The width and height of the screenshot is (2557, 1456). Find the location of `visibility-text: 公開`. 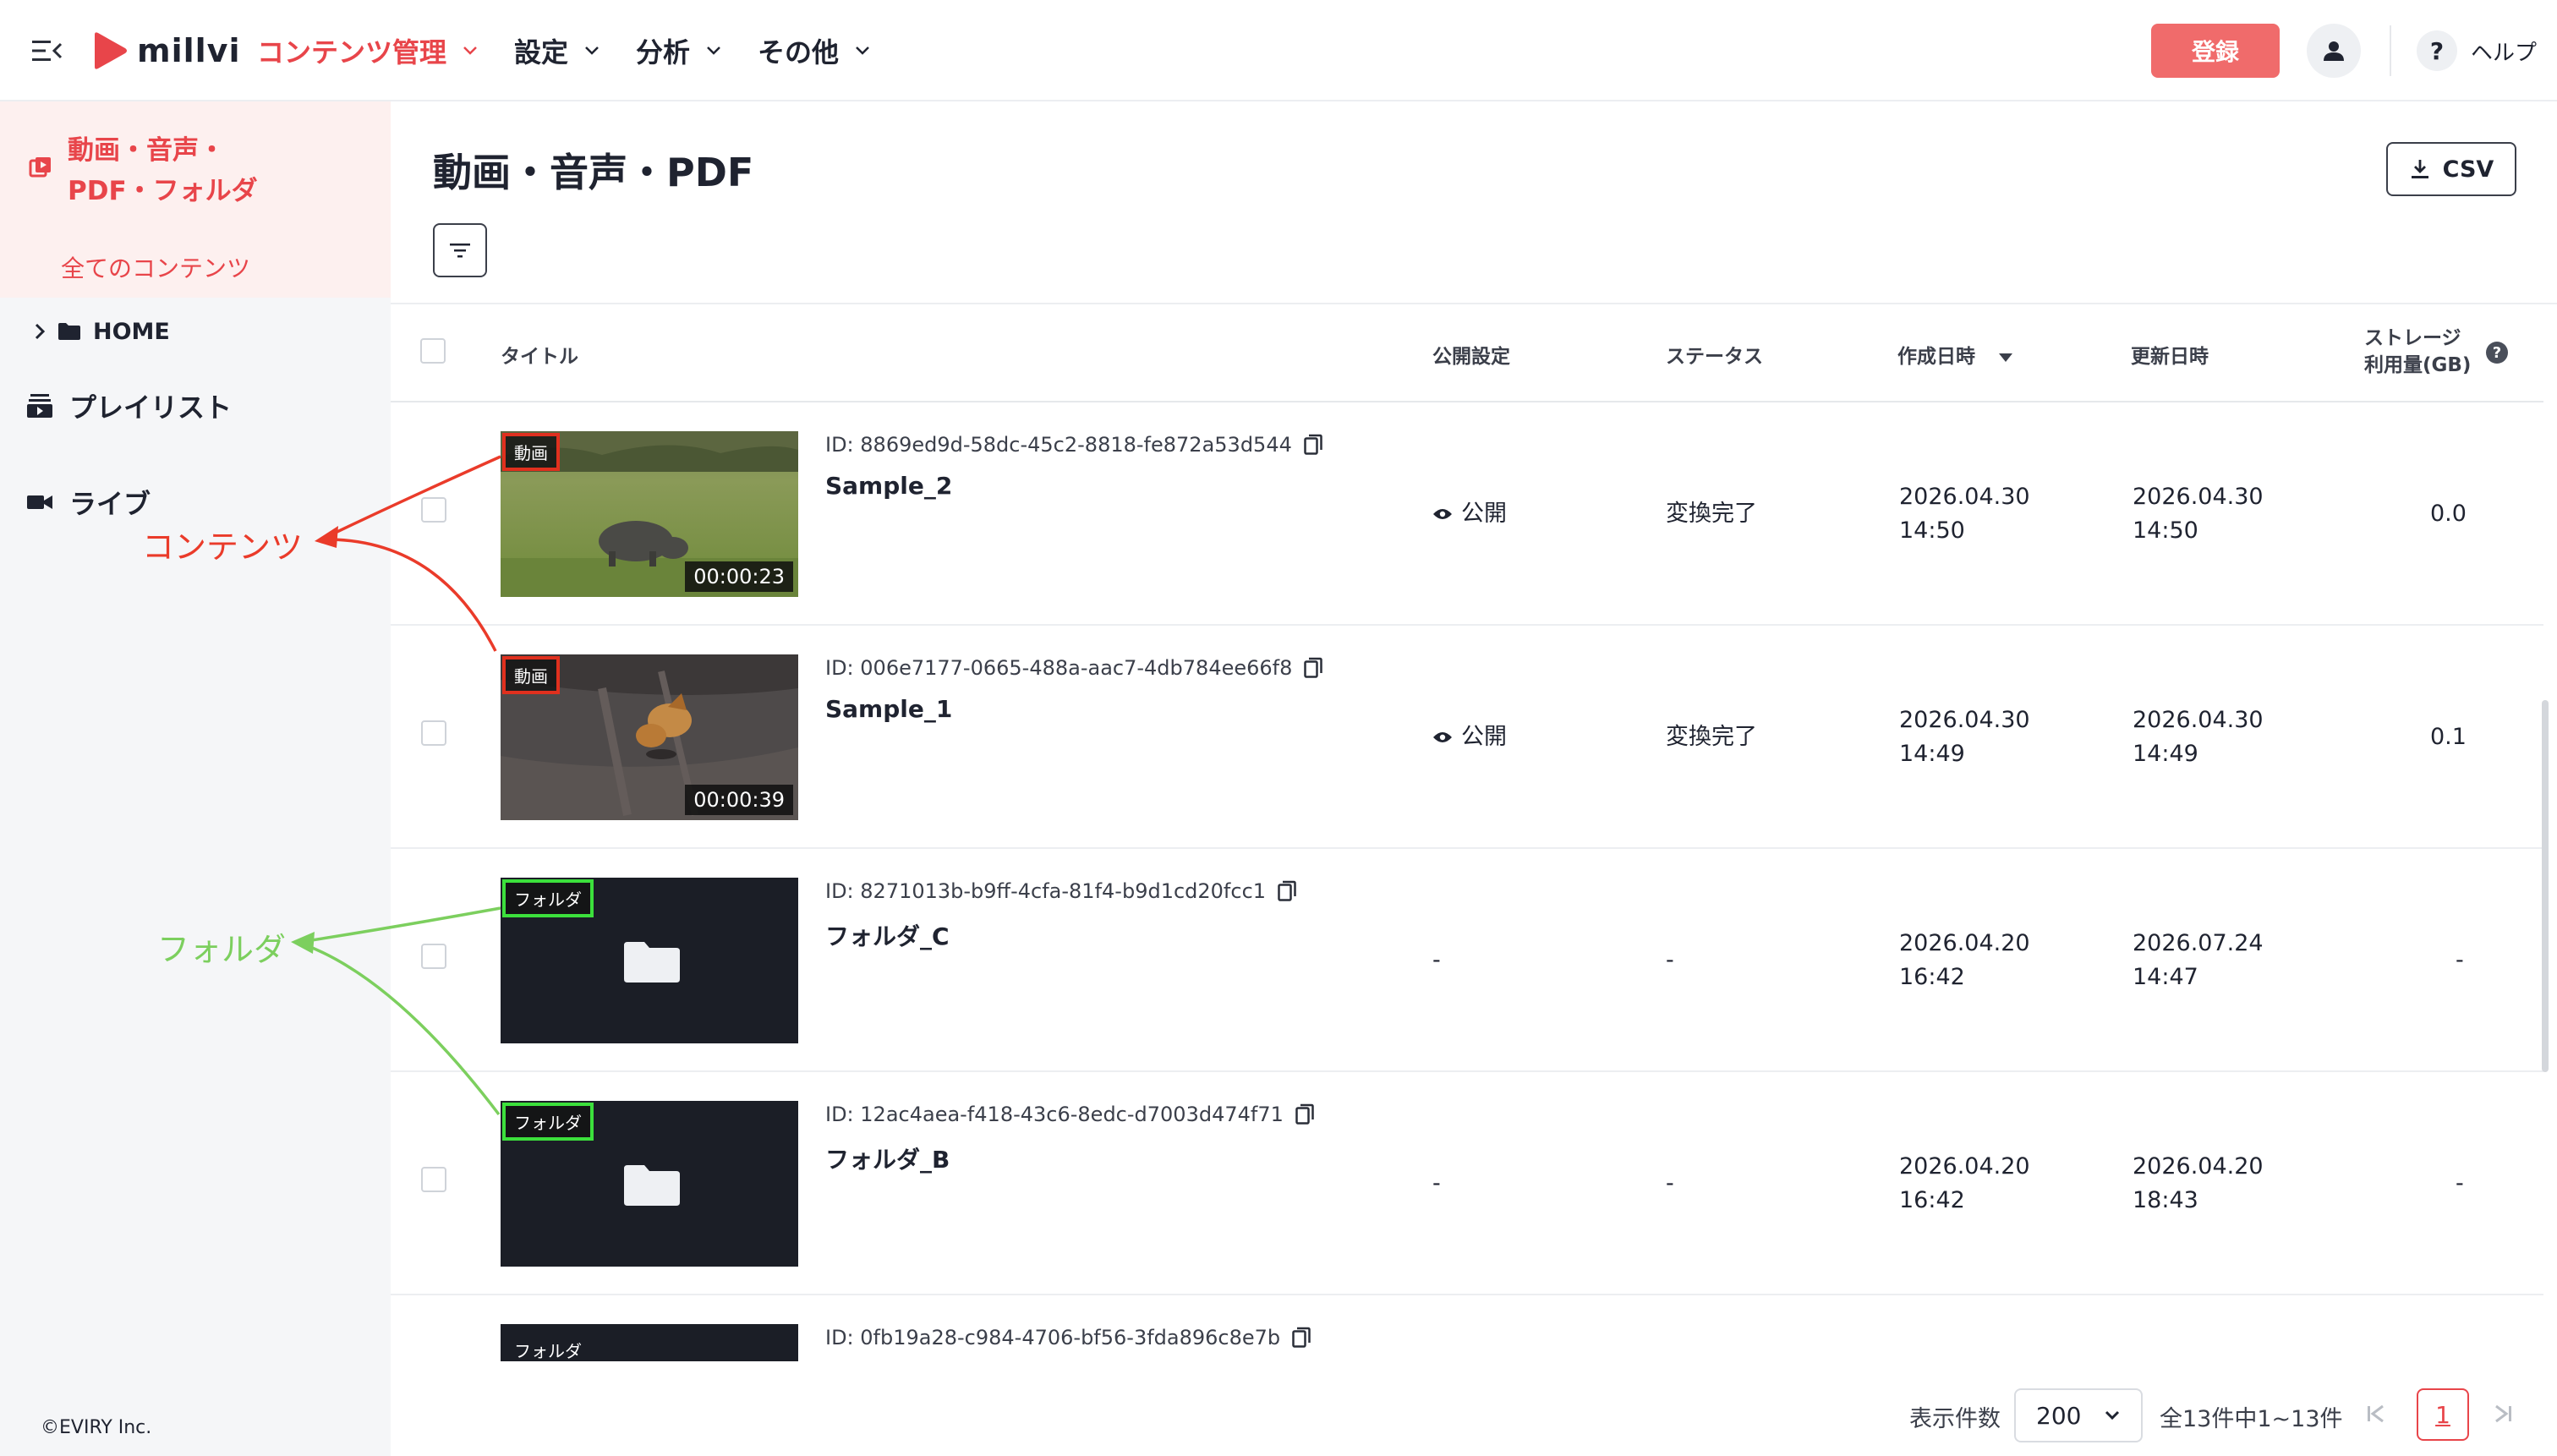

visibility-text: 公開 is located at coordinates (1484, 737).